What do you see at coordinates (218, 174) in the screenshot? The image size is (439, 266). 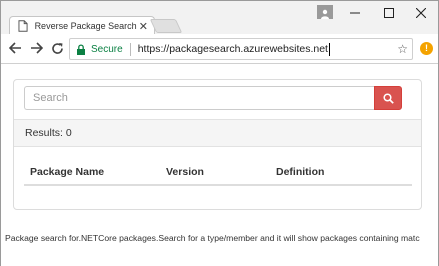 I see `results-table-header: Package Name Version Definition` at bounding box center [218, 174].